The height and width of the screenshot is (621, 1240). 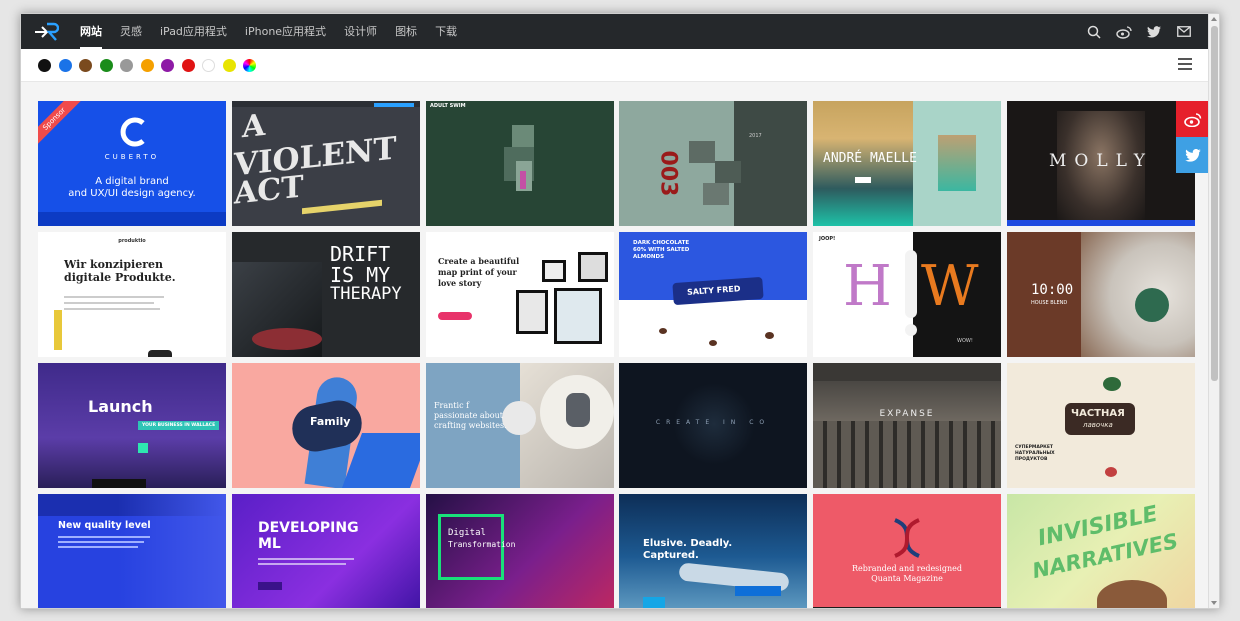 I want to click on color-filter-bar, so click(x=615, y=65).